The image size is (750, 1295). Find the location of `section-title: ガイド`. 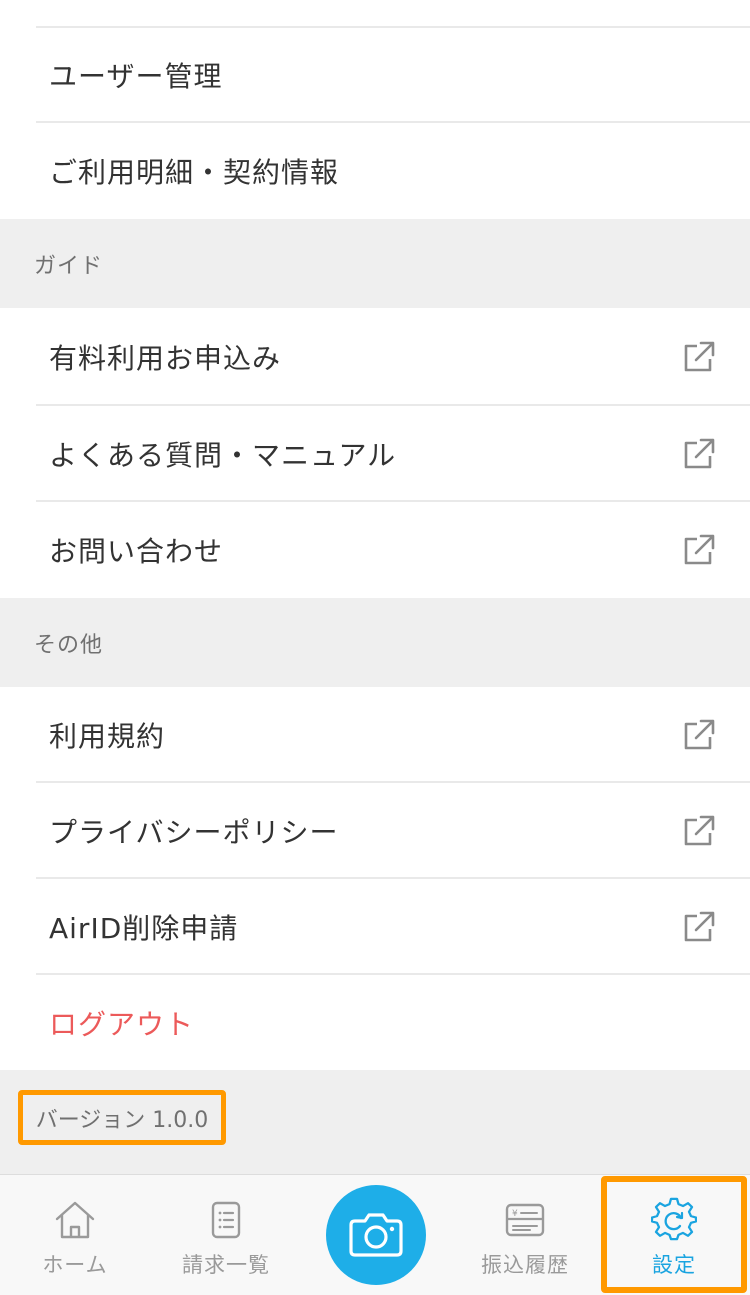

section-title: ガイド is located at coordinates (69, 266).